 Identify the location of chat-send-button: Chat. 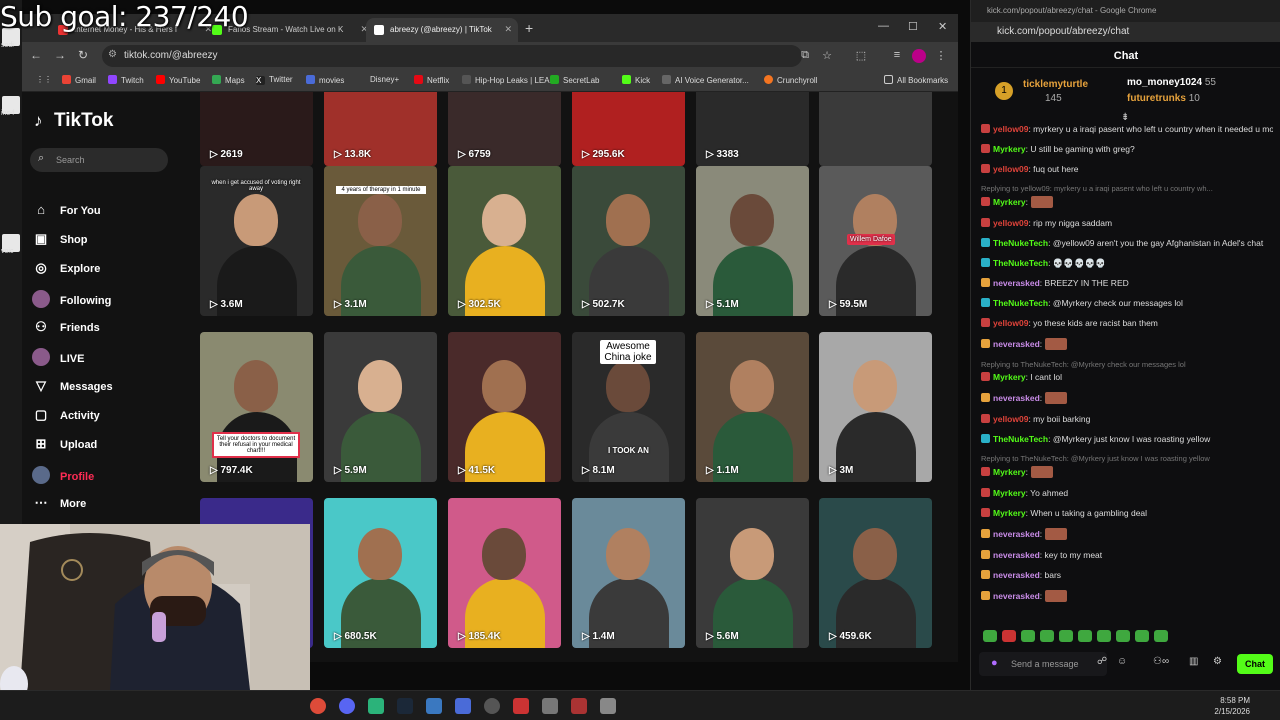
(1255, 664).